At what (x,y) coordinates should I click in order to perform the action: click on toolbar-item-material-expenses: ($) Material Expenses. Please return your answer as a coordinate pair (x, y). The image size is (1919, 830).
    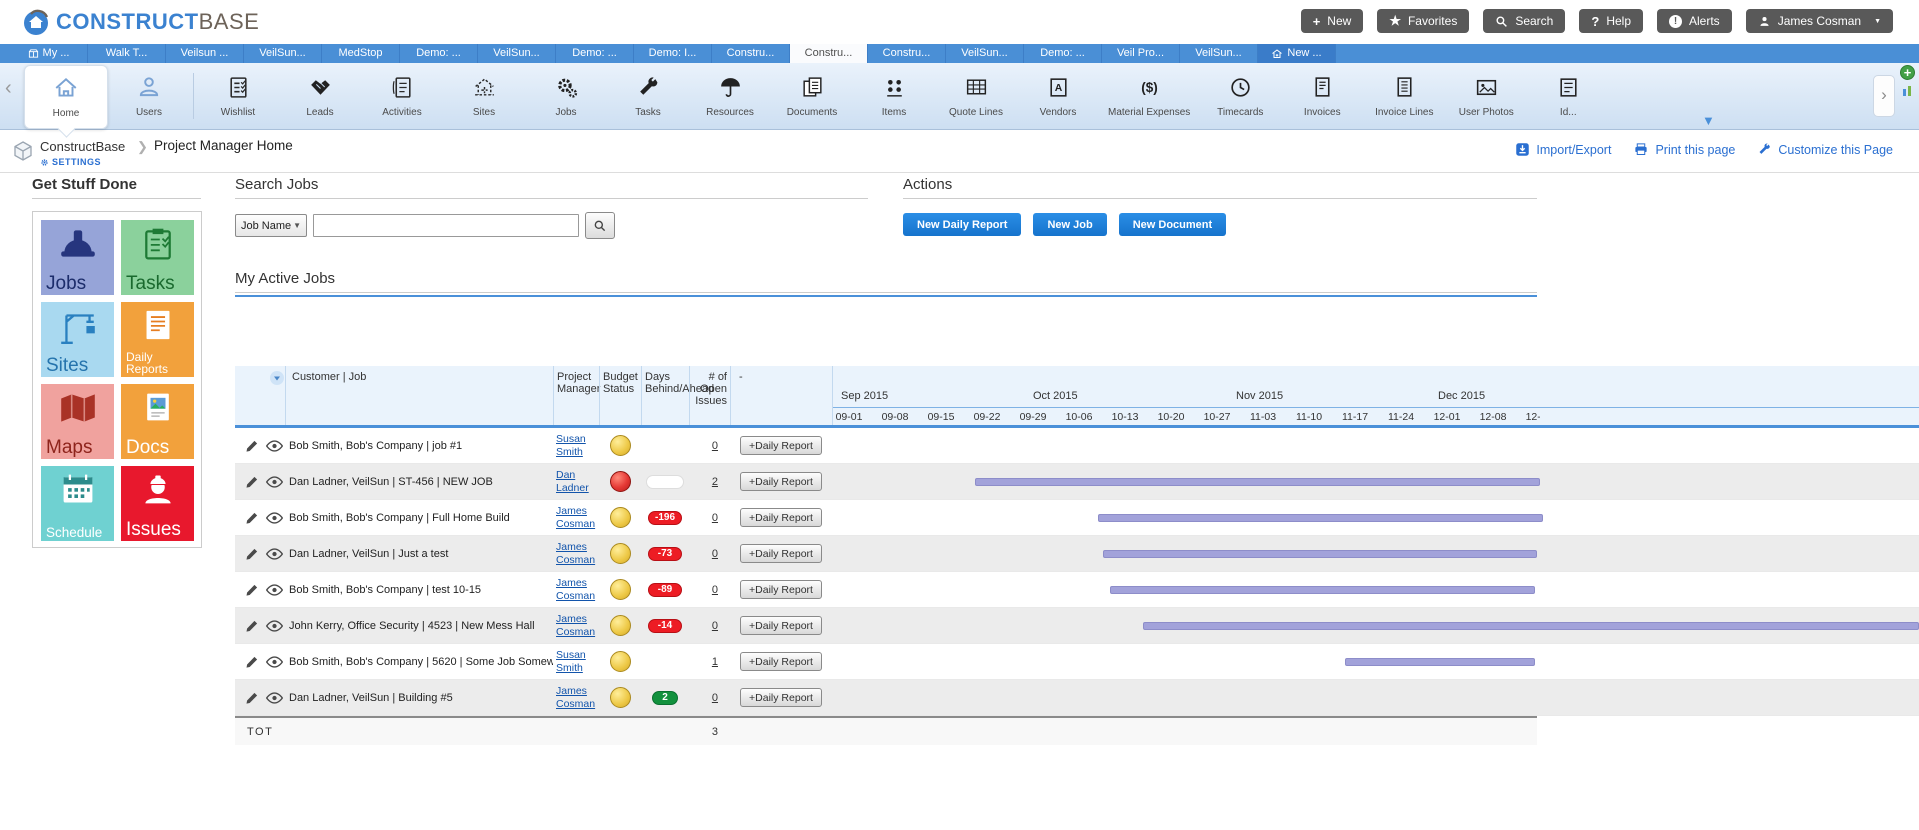
    Looking at the image, I should click on (1149, 96).